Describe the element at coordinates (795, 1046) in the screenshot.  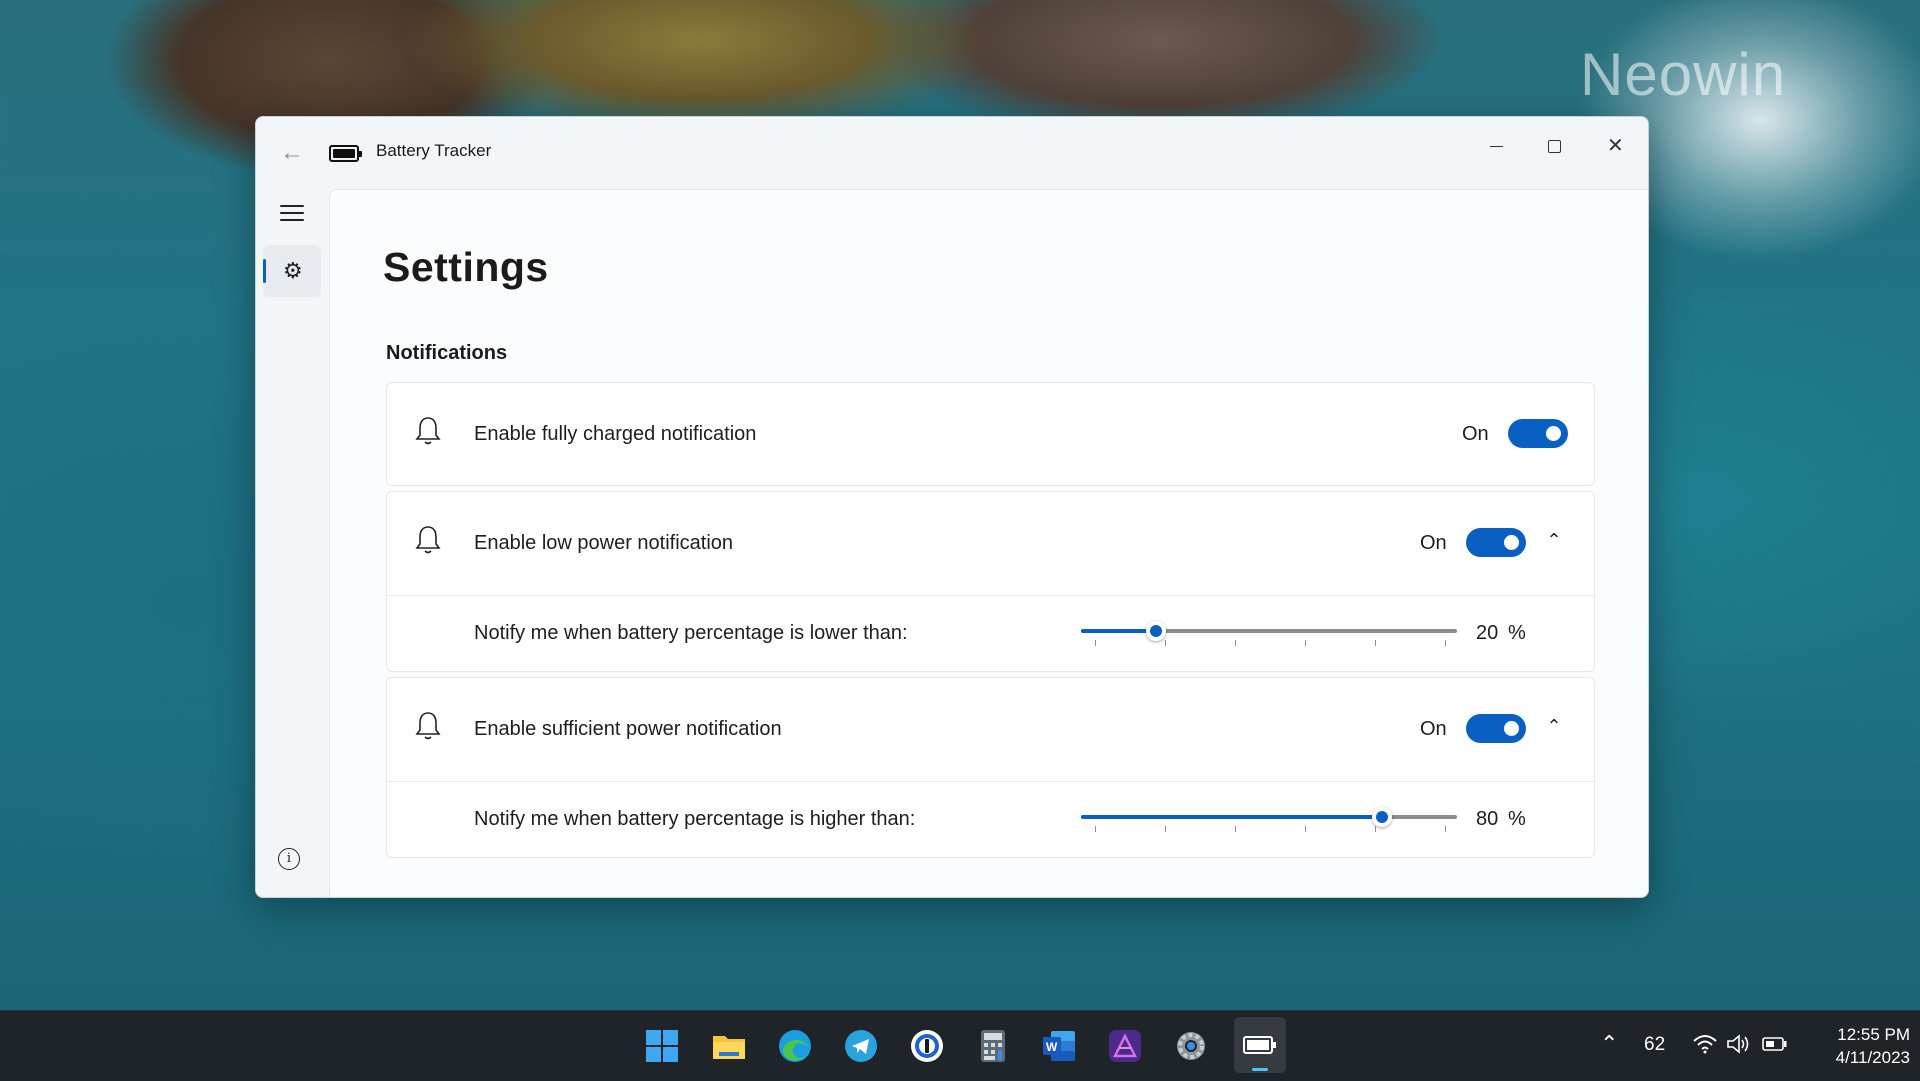
I see `edge-icon` at that location.